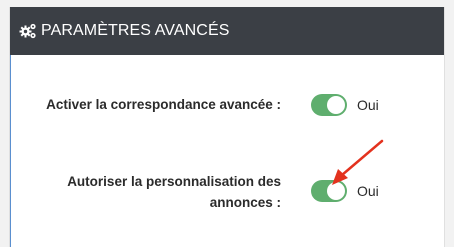  Describe the element at coordinates (358, 162) in the screenshot. I see `annotation-arrow-icon` at that location.